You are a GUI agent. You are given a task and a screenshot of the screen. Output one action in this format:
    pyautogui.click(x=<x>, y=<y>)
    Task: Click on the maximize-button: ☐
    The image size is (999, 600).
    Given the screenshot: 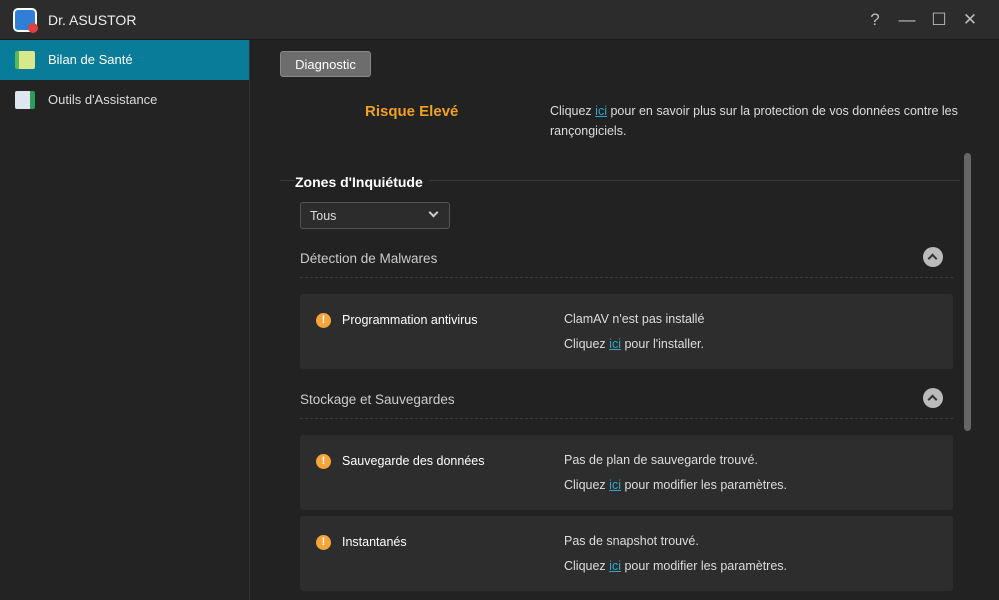 What is the action you would take?
    pyautogui.click(x=939, y=20)
    